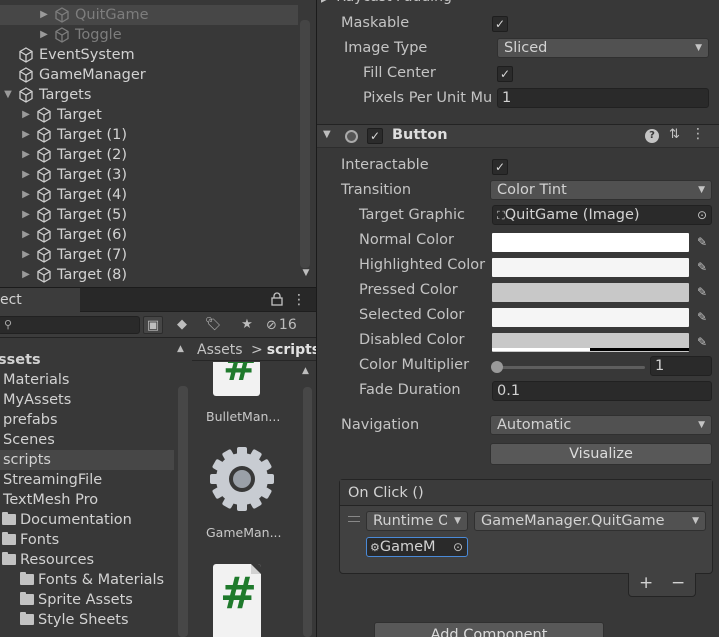 This screenshot has width=719, height=637. What do you see at coordinates (149, 115) in the screenshot?
I see `hierarchy-item: ▶ Target` at bounding box center [149, 115].